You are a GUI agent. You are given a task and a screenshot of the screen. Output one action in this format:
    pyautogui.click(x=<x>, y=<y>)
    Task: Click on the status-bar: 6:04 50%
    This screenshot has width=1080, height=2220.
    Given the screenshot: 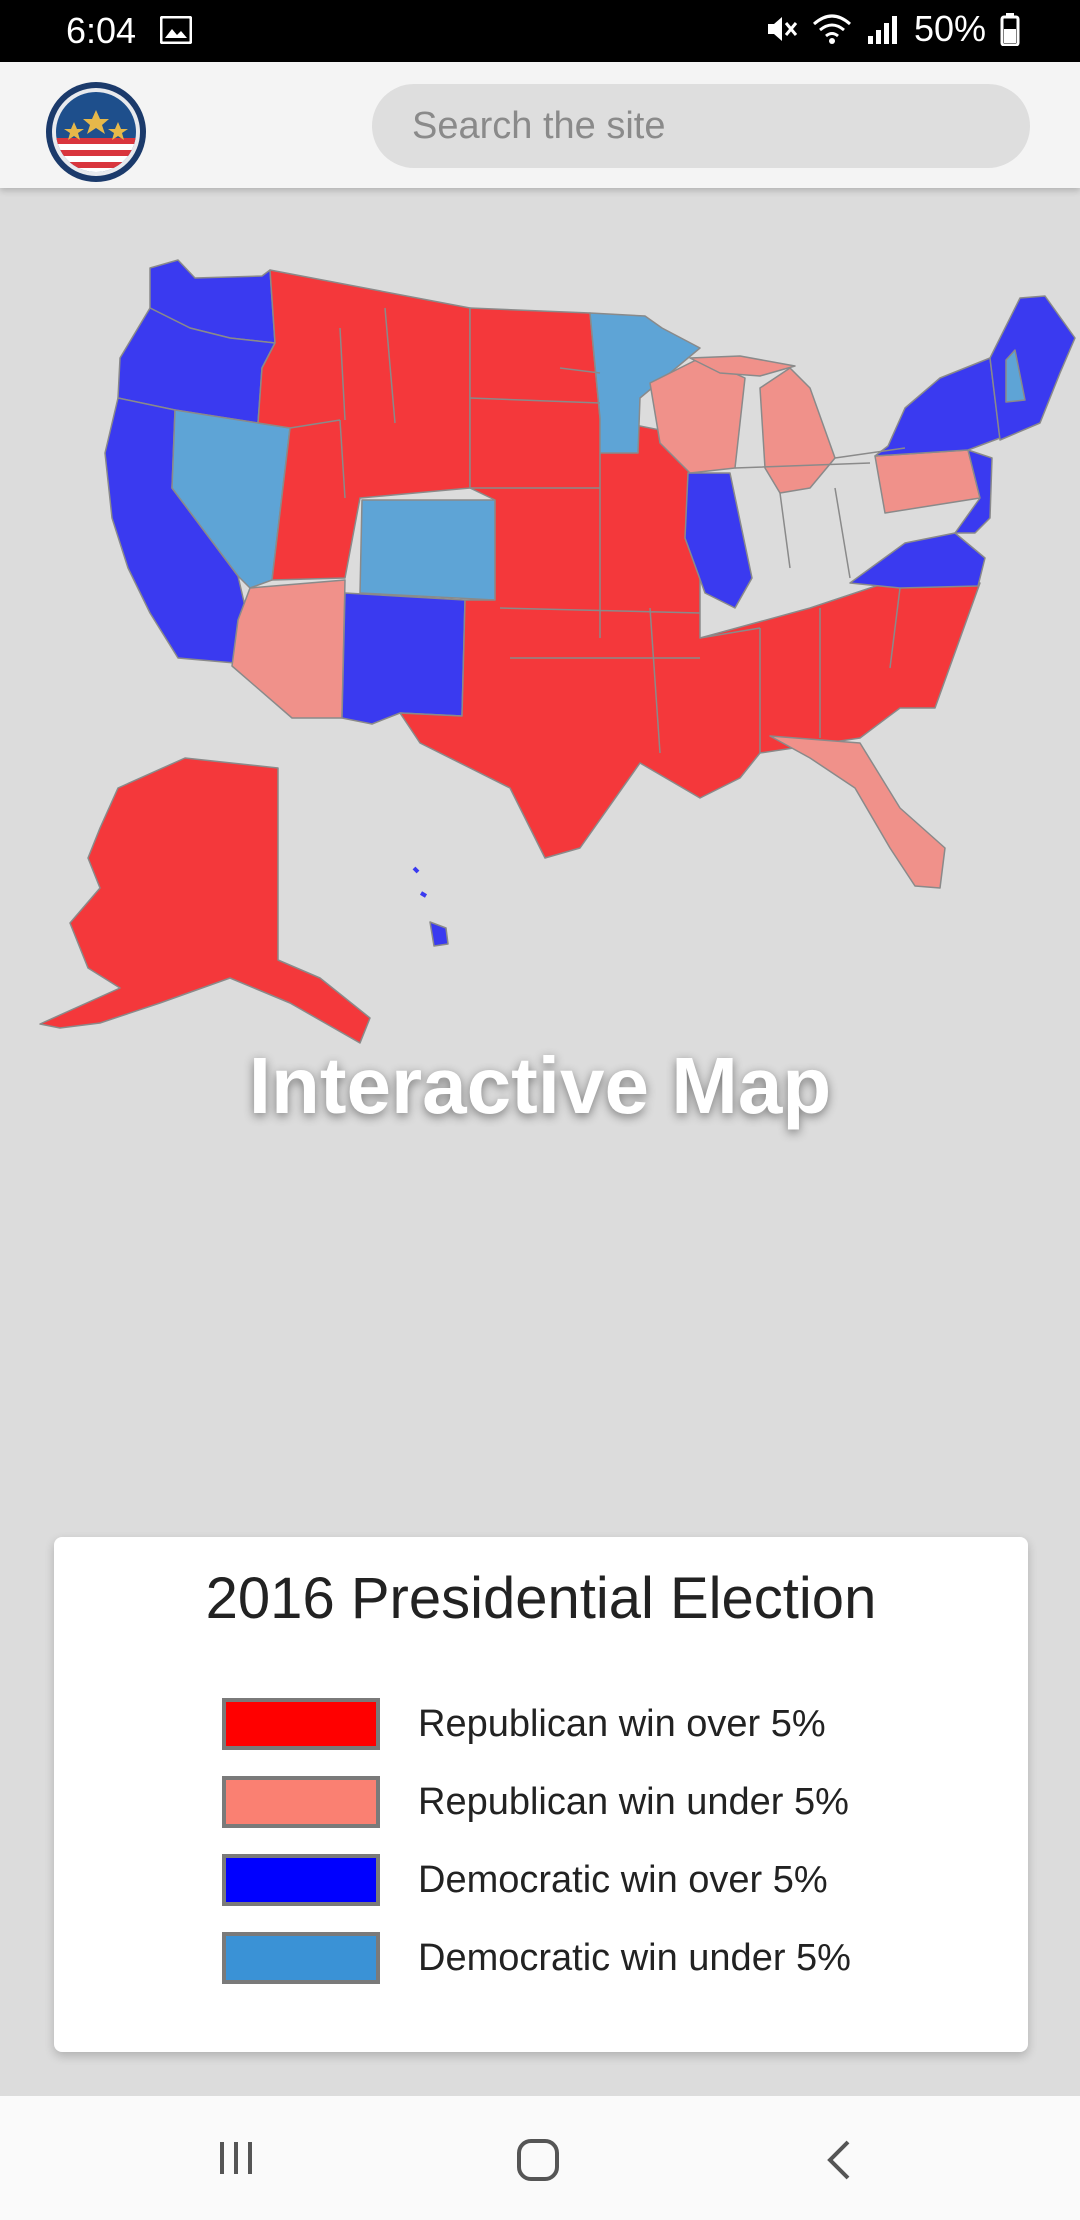 What is the action you would take?
    pyautogui.click(x=540, y=31)
    